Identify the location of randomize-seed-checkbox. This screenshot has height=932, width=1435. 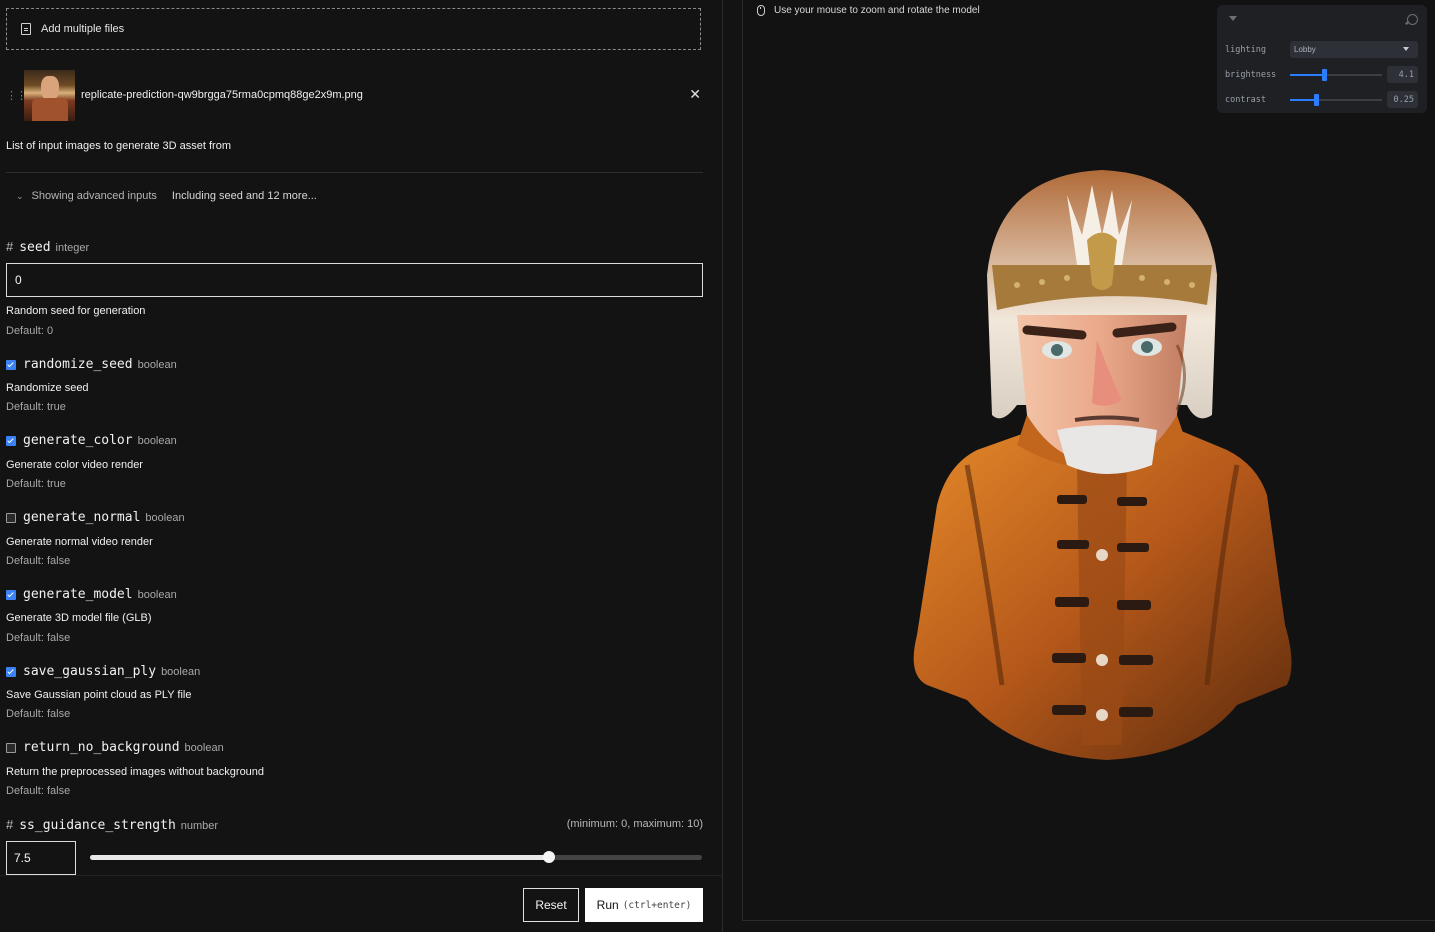
(11, 364).